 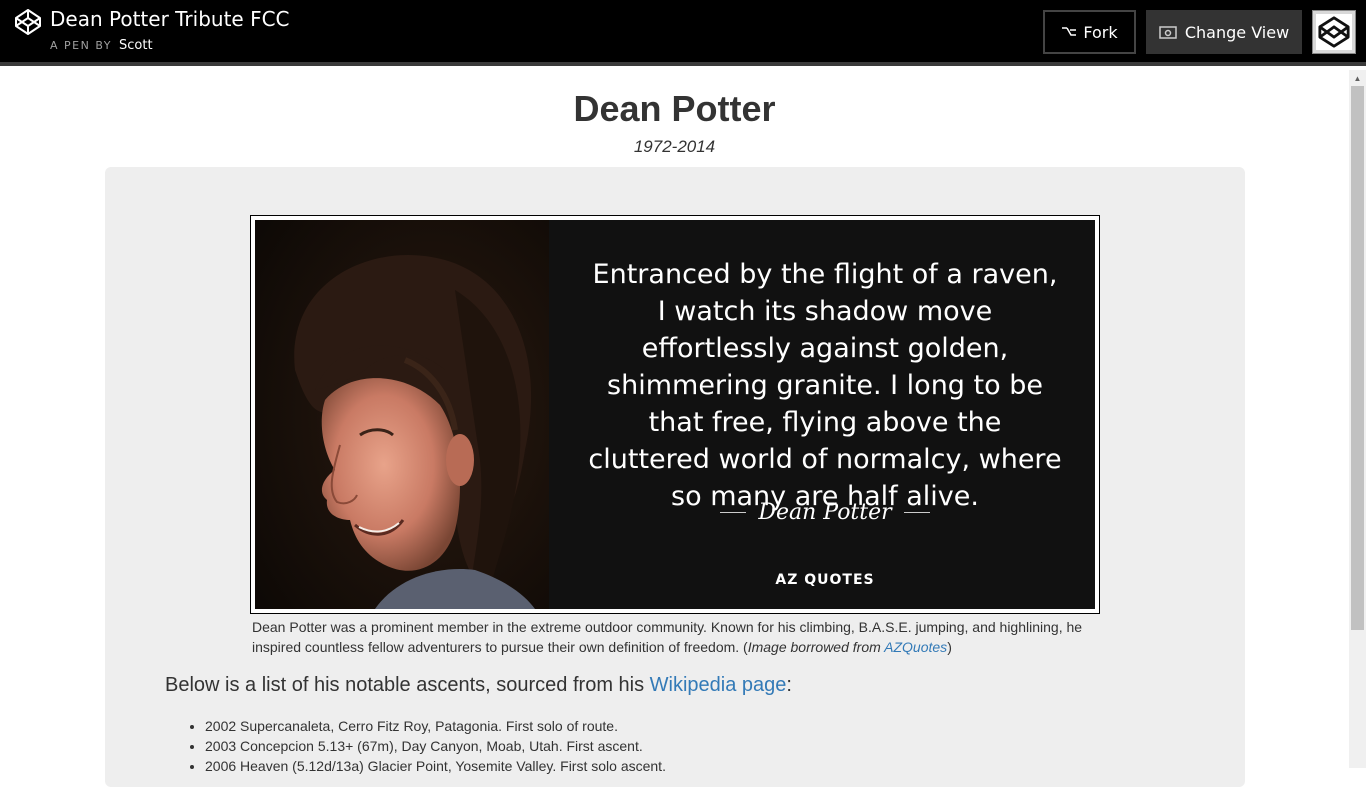 What do you see at coordinates (28, 22) in the screenshot?
I see `codepen-logo-icon` at bounding box center [28, 22].